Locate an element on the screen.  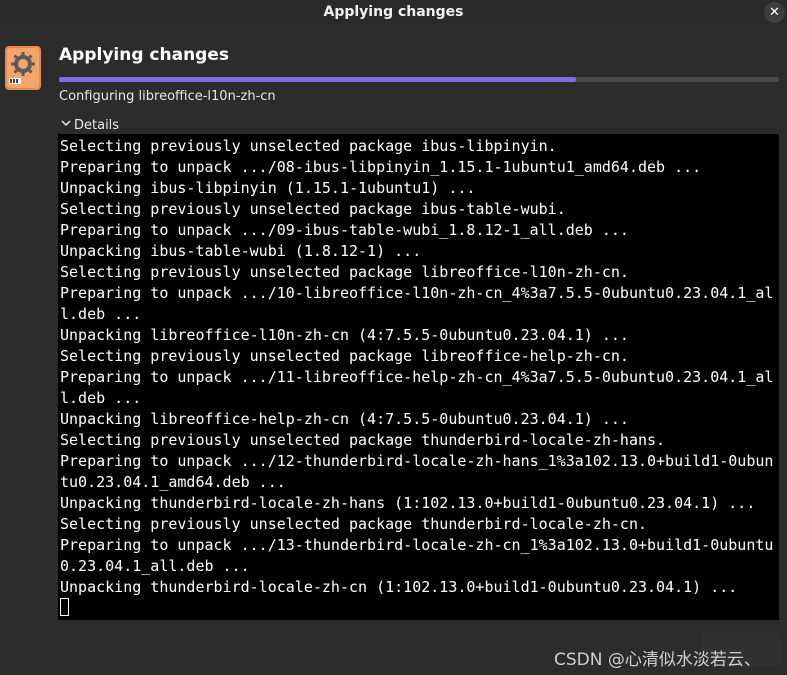
details-expander: Details is located at coordinates (89, 125).